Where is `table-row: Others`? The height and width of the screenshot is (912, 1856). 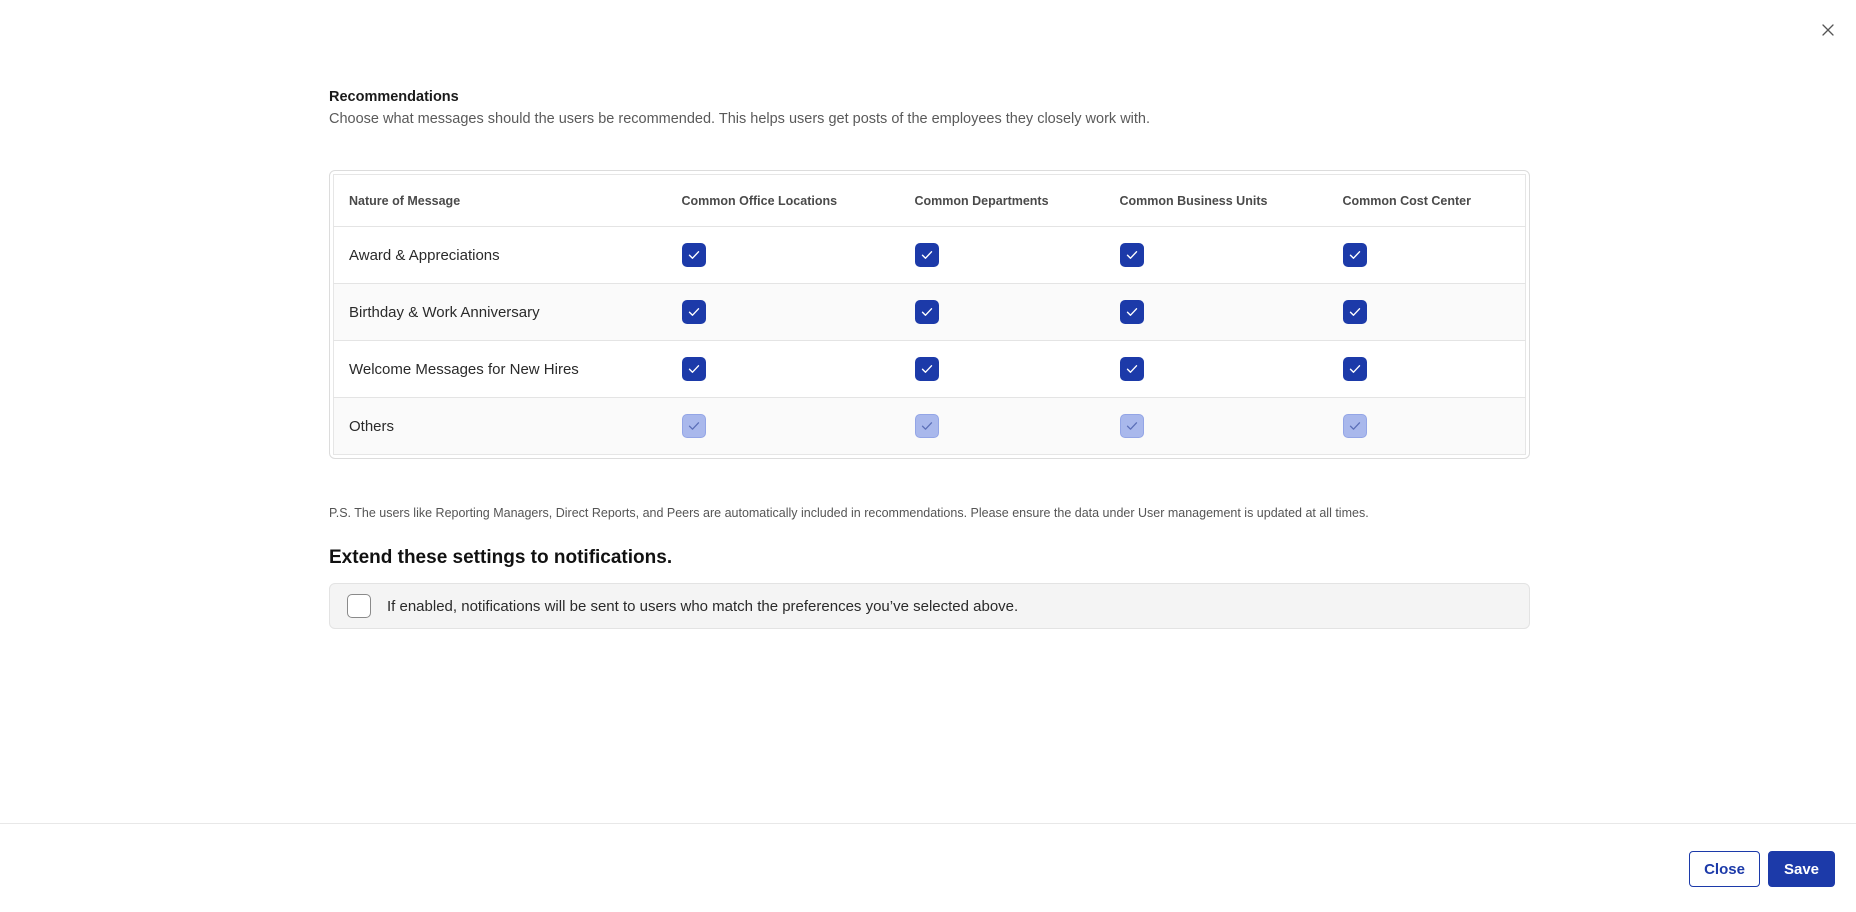 table-row: Others is located at coordinates (929, 426).